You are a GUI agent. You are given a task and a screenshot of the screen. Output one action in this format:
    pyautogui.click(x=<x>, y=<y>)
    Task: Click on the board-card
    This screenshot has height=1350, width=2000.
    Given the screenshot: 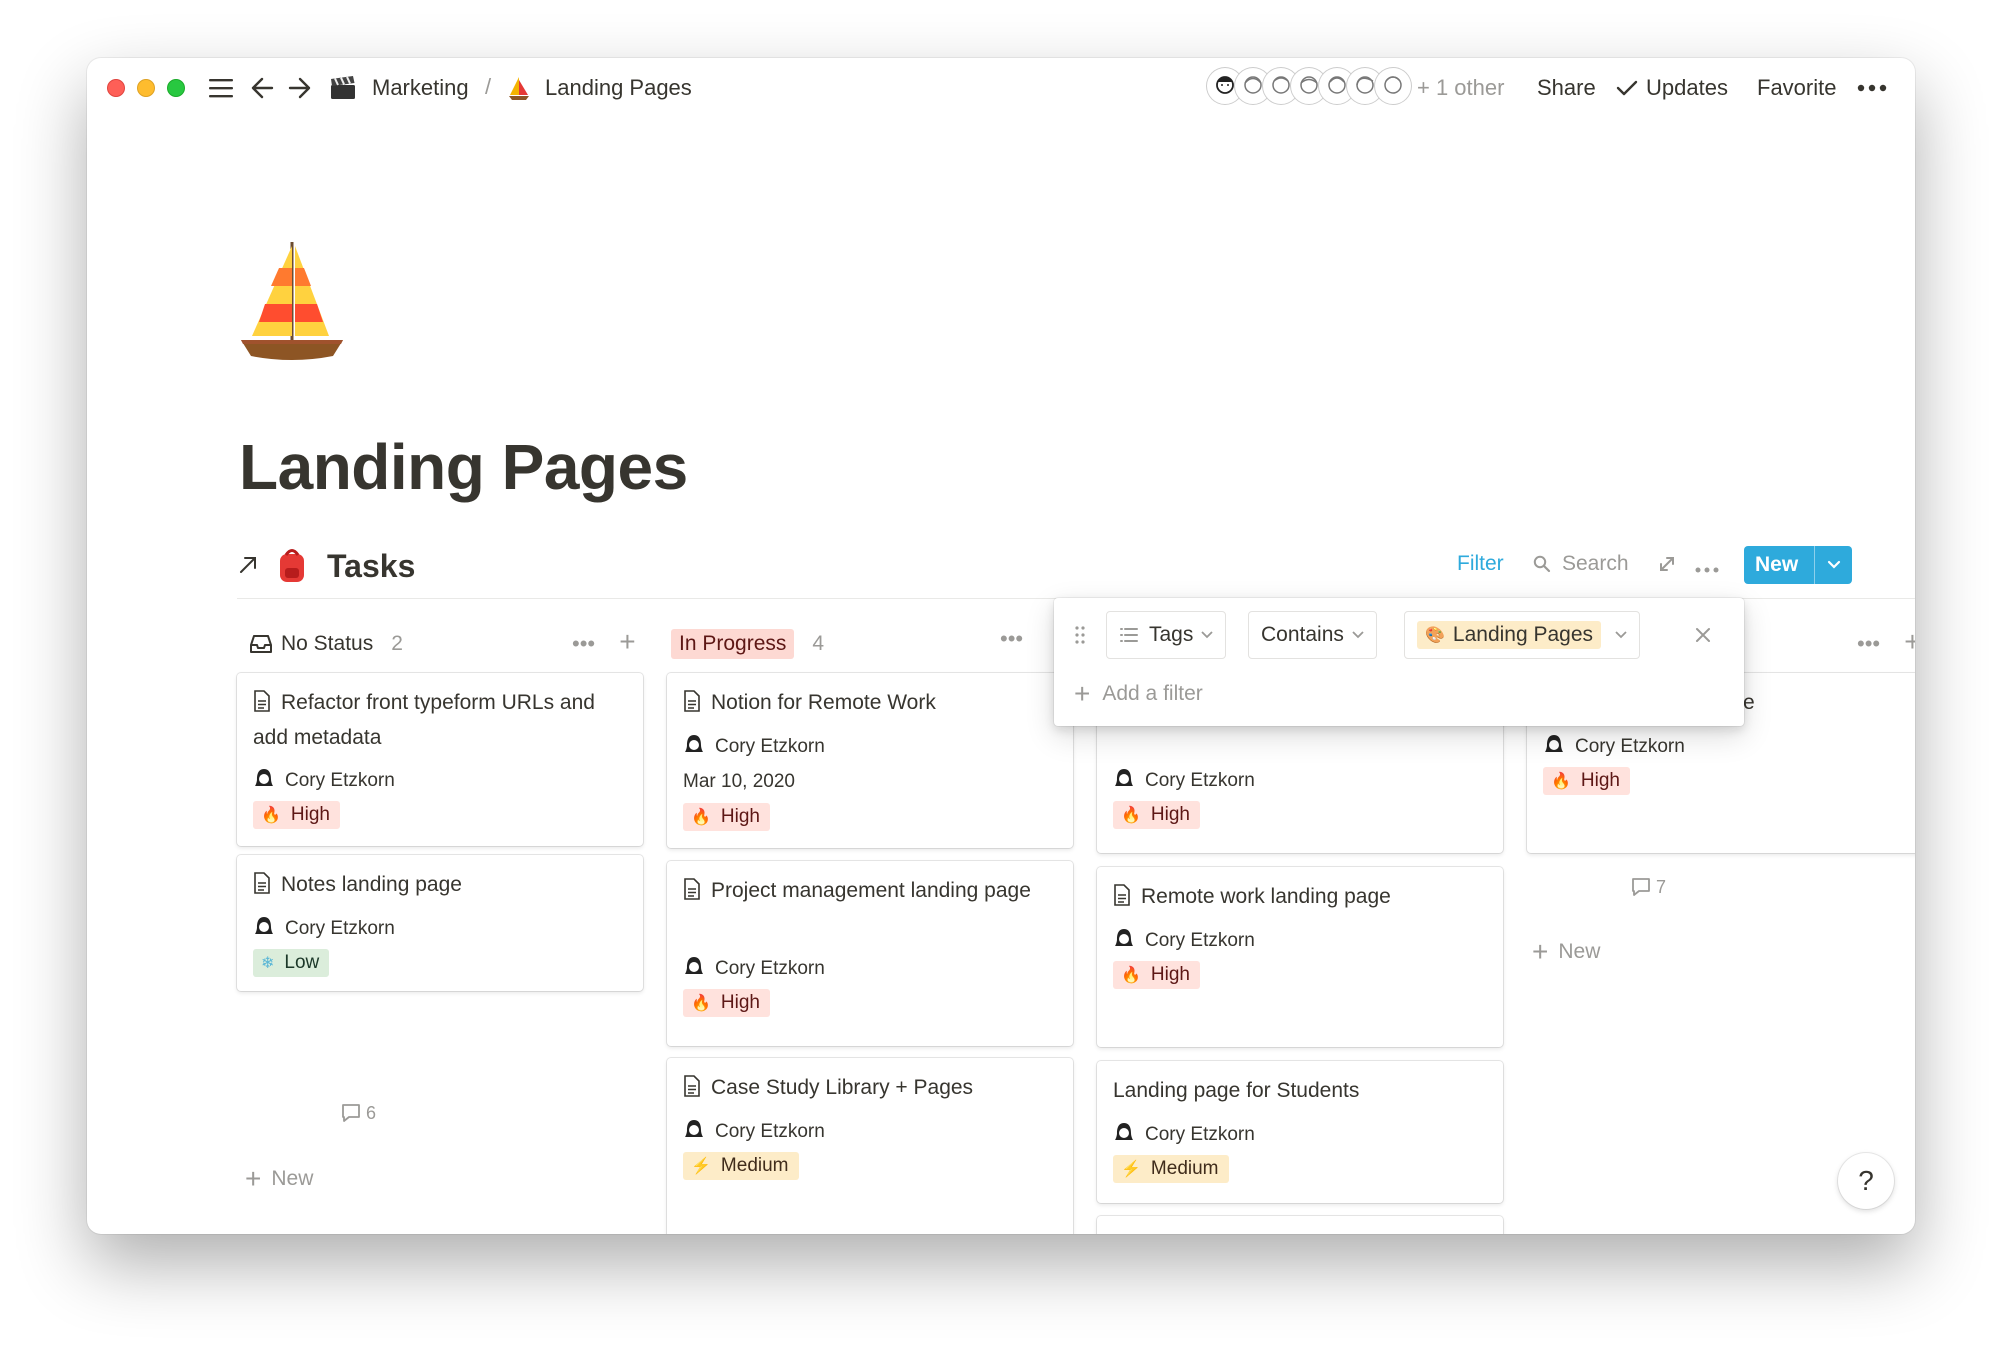 What is the action you would take?
    pyautogui.click(x=1300, y=1225)
    